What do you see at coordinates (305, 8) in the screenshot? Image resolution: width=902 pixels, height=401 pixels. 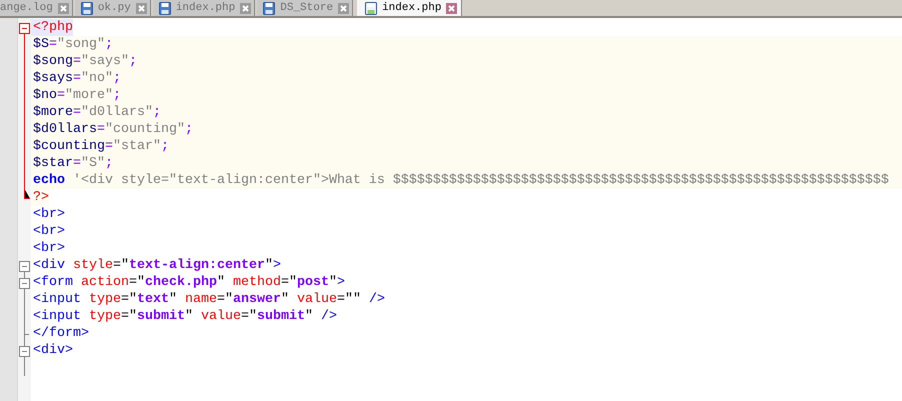 I see `file-tab: DS_Store` at bounding box center [305, 8].